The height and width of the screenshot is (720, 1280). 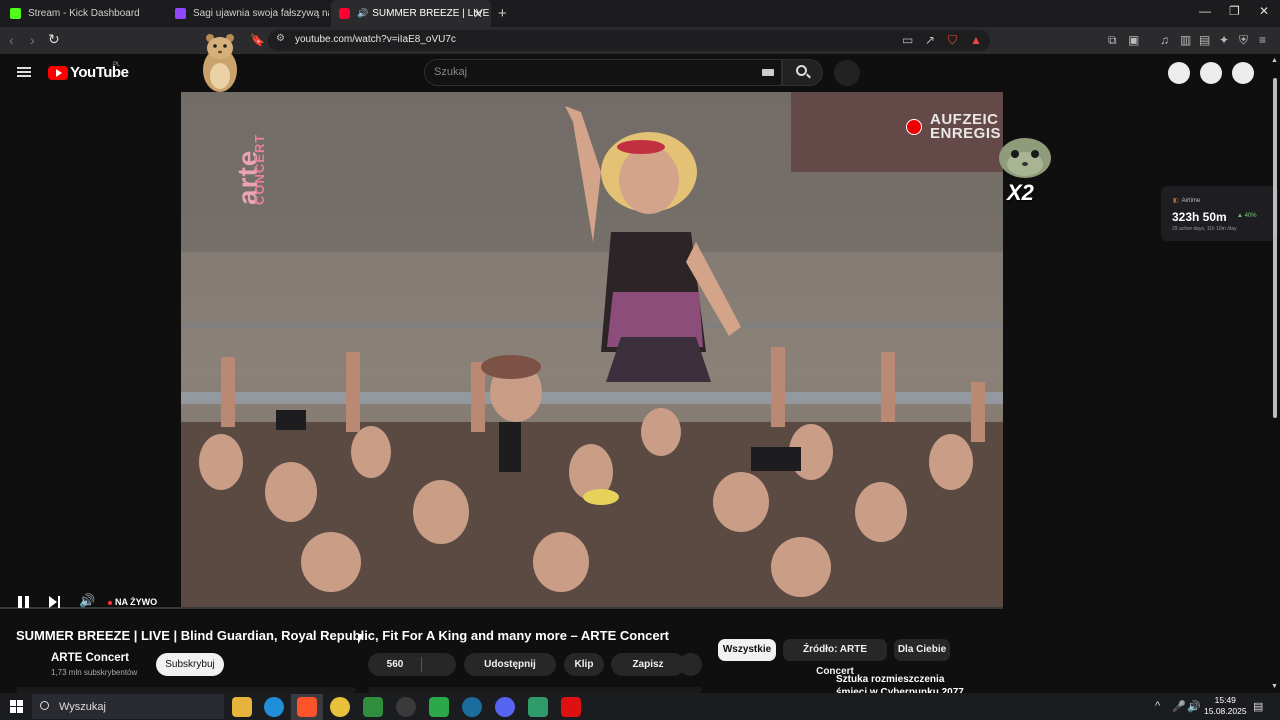 What do you see at coordinates (768, 72) in the screenshot?
I see `keyboard-icon` at bounding box center [768, 72].